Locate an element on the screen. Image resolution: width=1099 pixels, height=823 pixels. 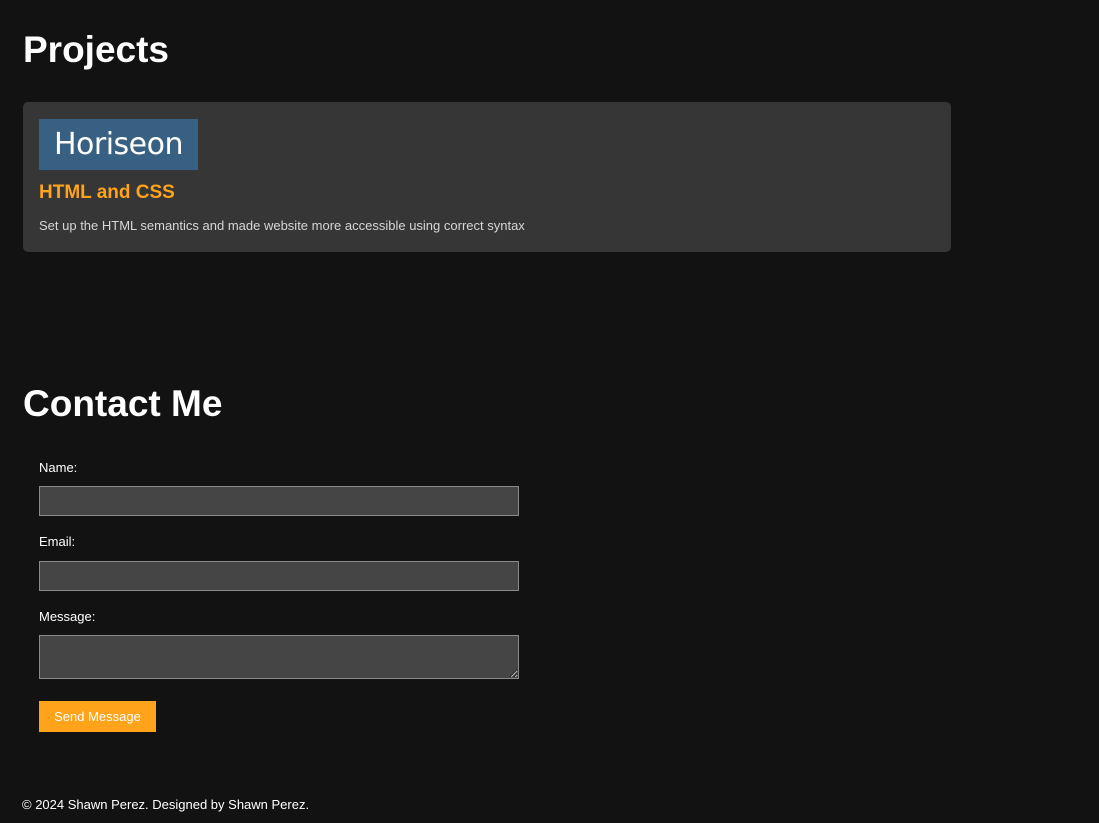
send-message-button: Send Message is located at coordinates (97, 716).